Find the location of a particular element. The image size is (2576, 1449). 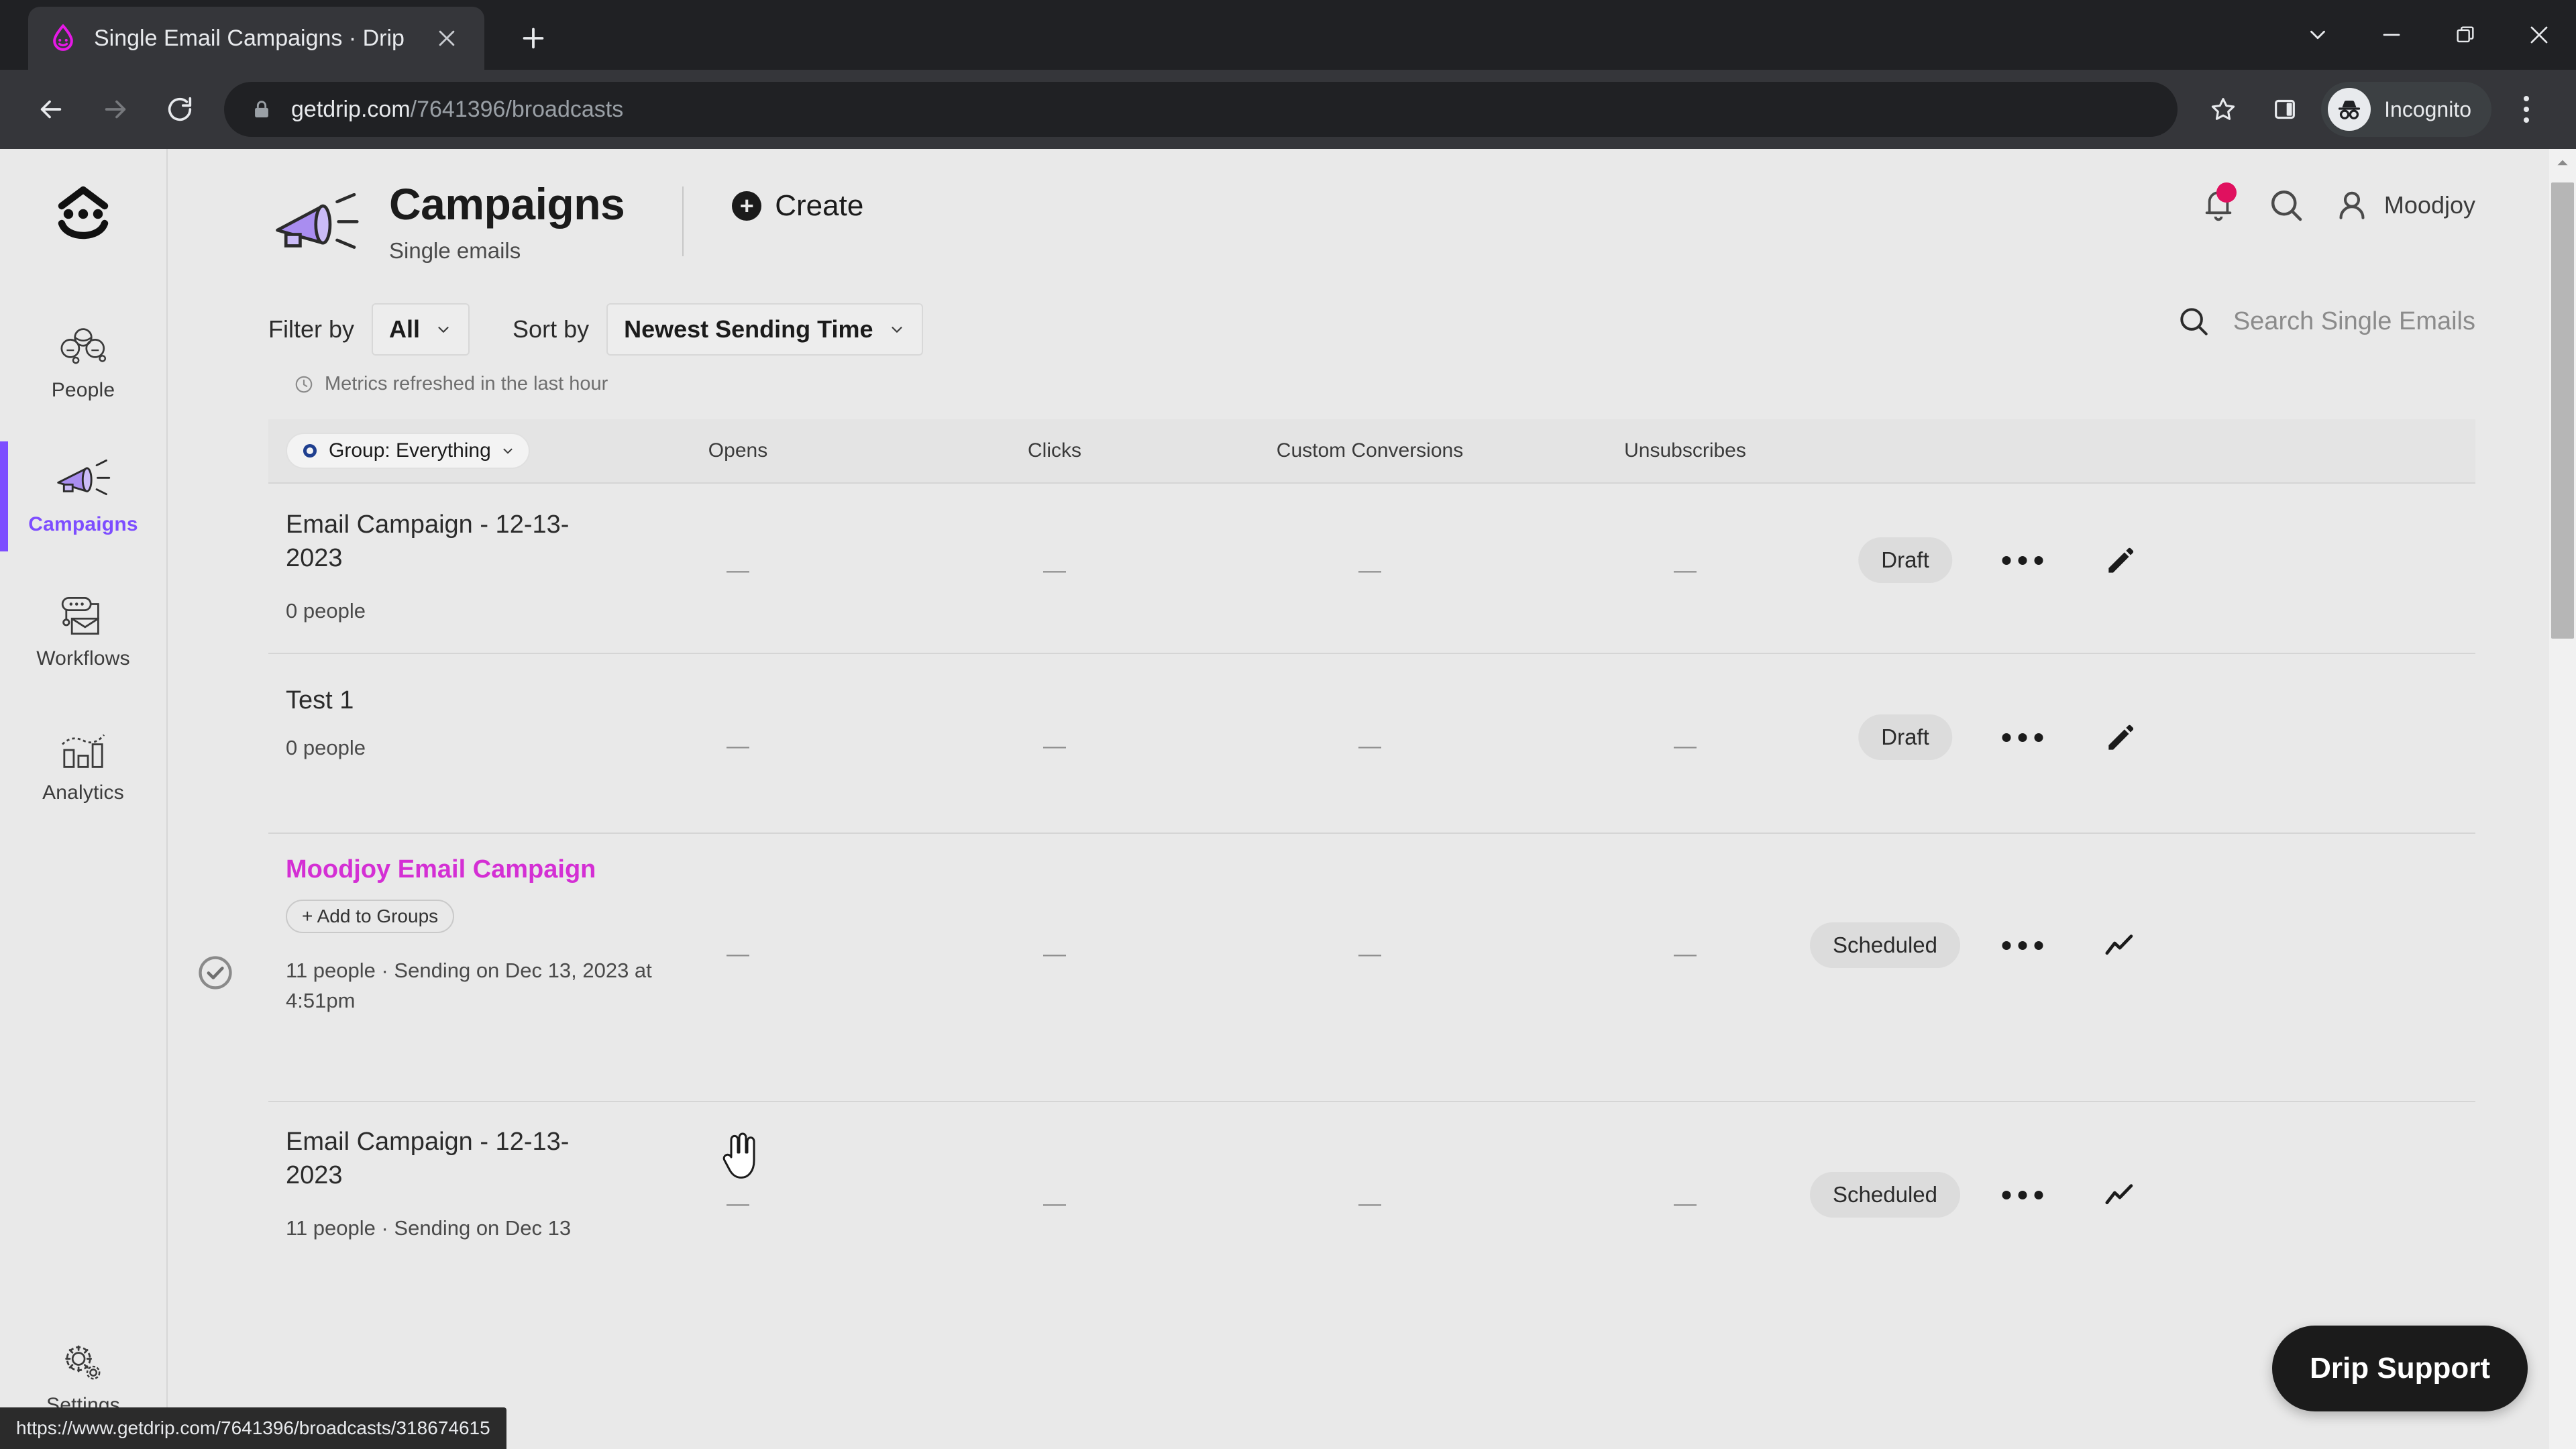

metrics-refresh-note: Metrics refreshed in the last hour is located at coordinates (1384, 384).